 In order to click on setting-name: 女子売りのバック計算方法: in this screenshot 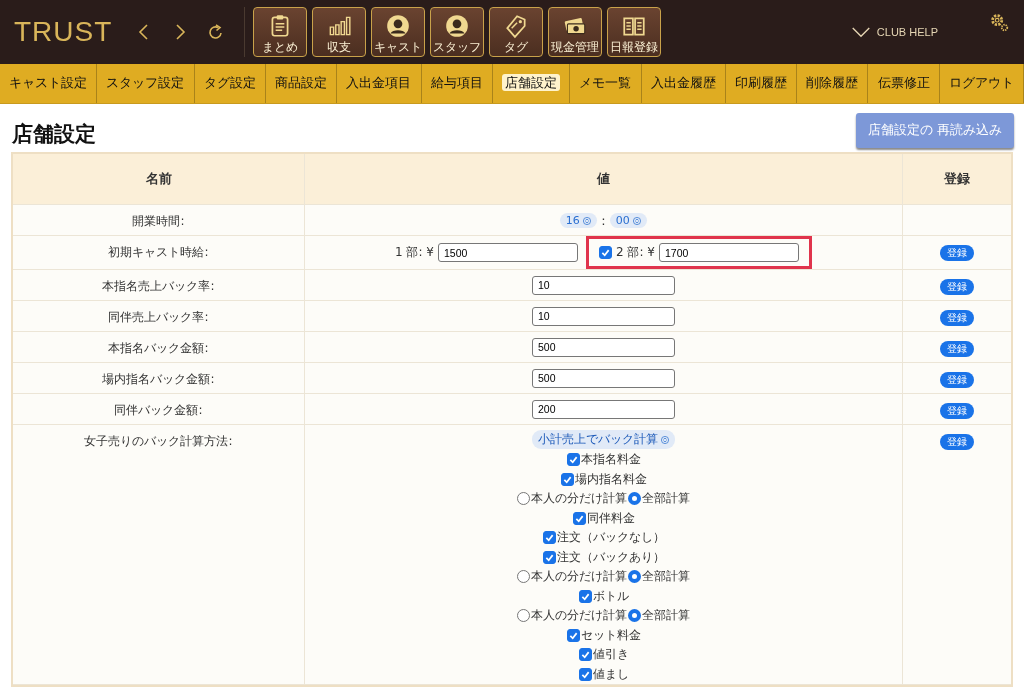, I will do `click(158, 441)`.